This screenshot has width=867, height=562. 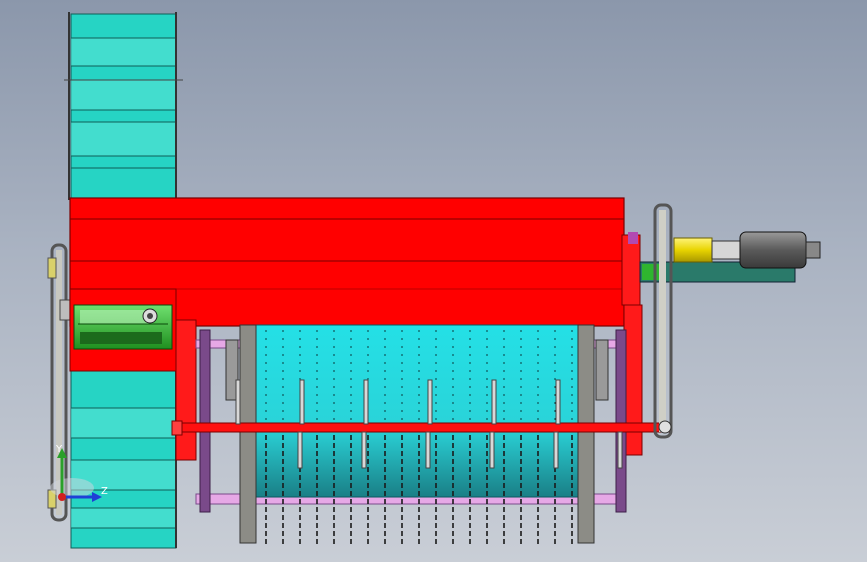 I want to click on motor, so click(x=780, y=250).